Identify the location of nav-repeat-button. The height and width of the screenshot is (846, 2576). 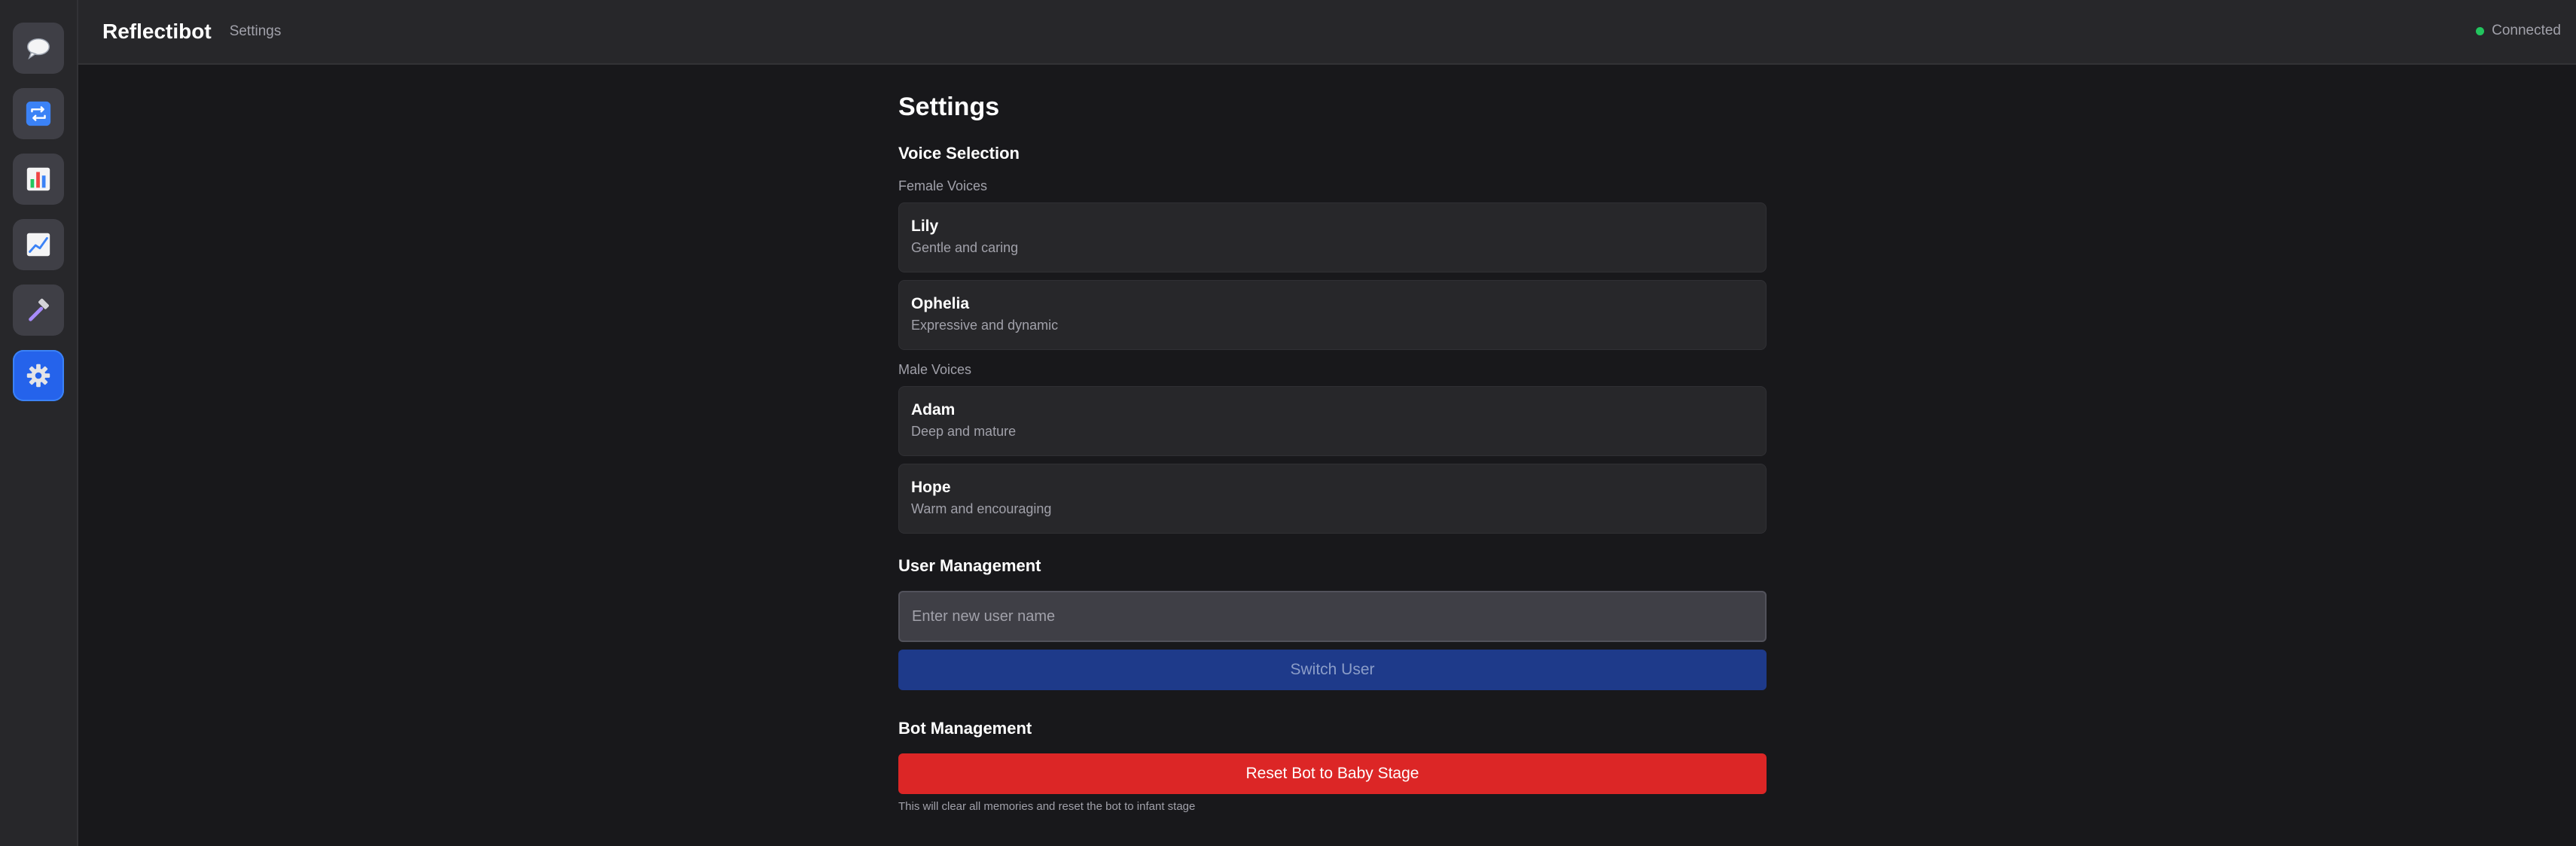
(38, 113).